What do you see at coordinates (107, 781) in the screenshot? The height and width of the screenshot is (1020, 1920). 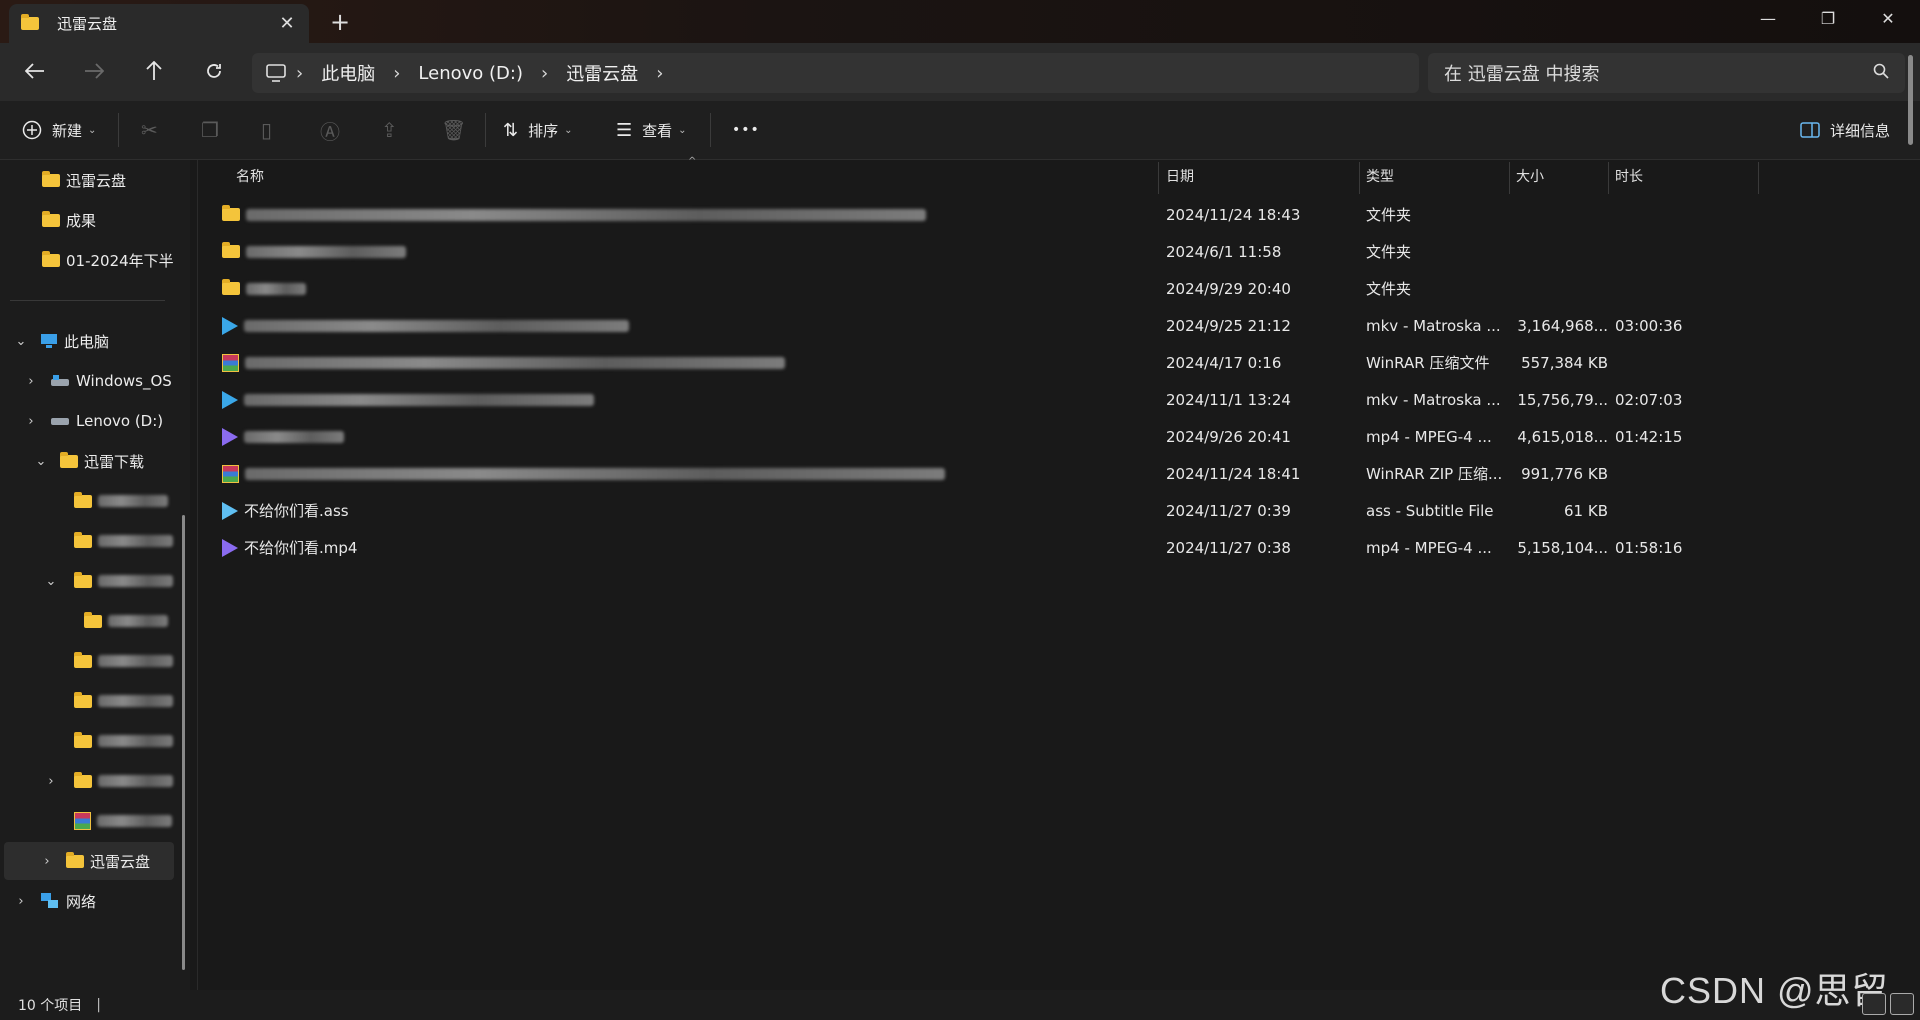 I see `sidebar-item-subfolder: ›` at bounding box center [107, 781].